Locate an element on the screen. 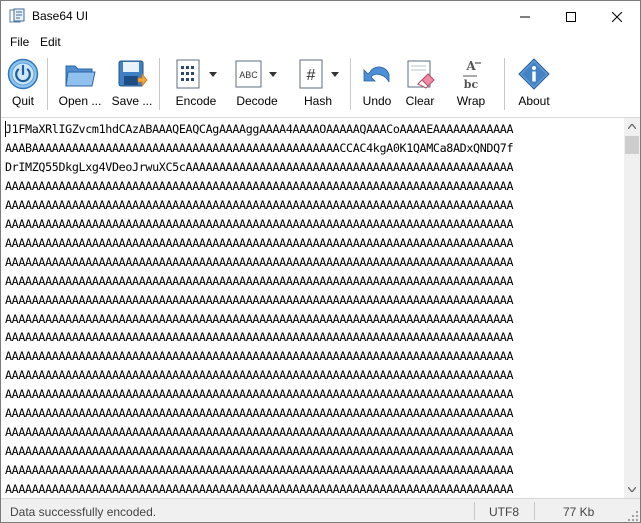 The width and height of the screenshot is (641, 523). scroll-up-button is located at coordinates (632, 126).